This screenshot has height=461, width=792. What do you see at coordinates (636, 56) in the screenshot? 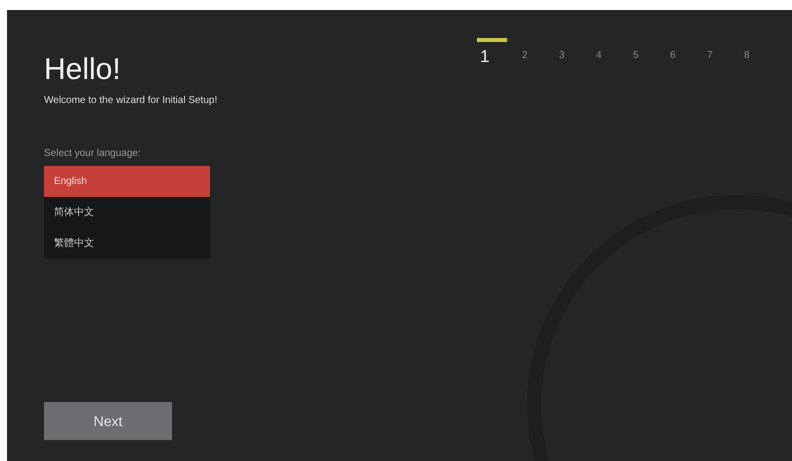
I see `step-indicator: 5` at bounding box center [636, 56].